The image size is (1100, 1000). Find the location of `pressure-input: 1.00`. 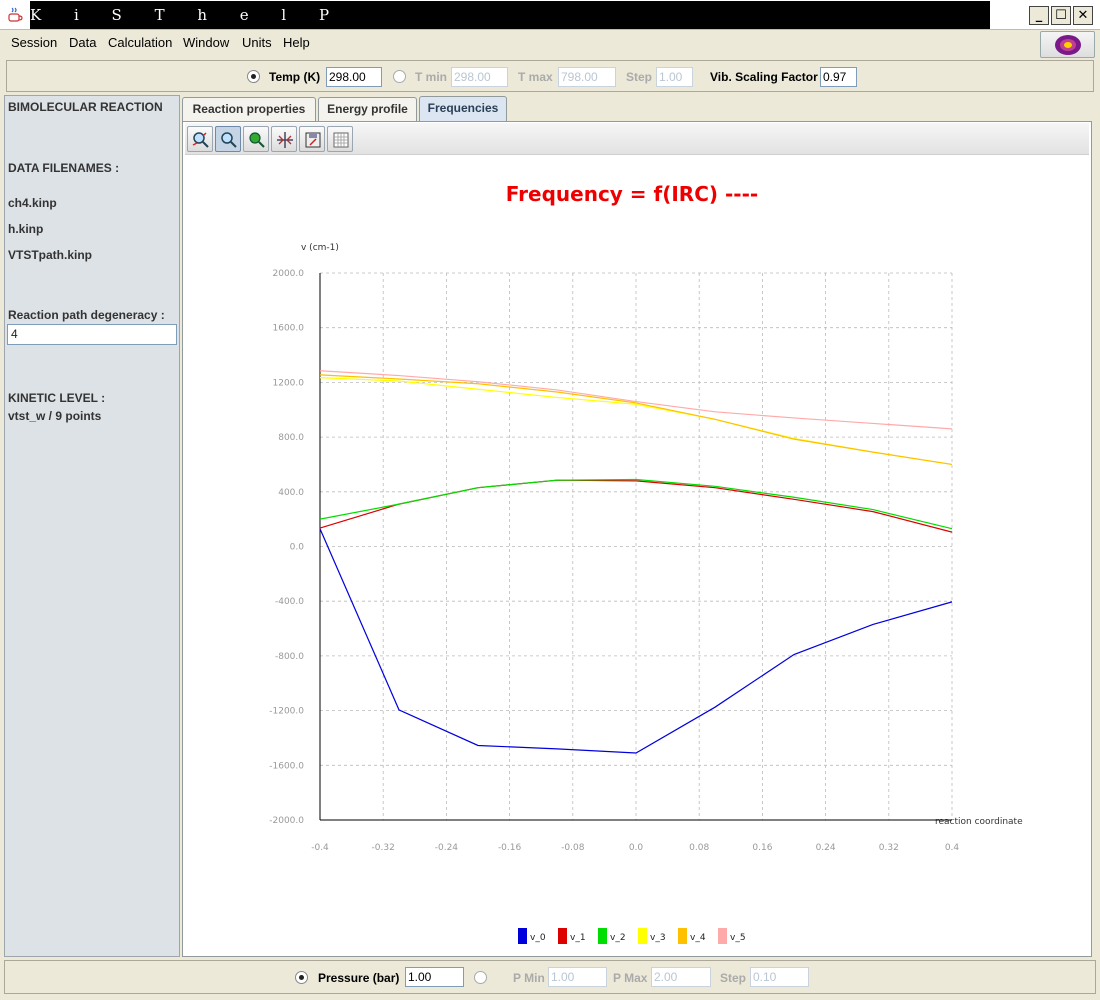

pressure-input: 1.00 is located at coordinates (434, 977).